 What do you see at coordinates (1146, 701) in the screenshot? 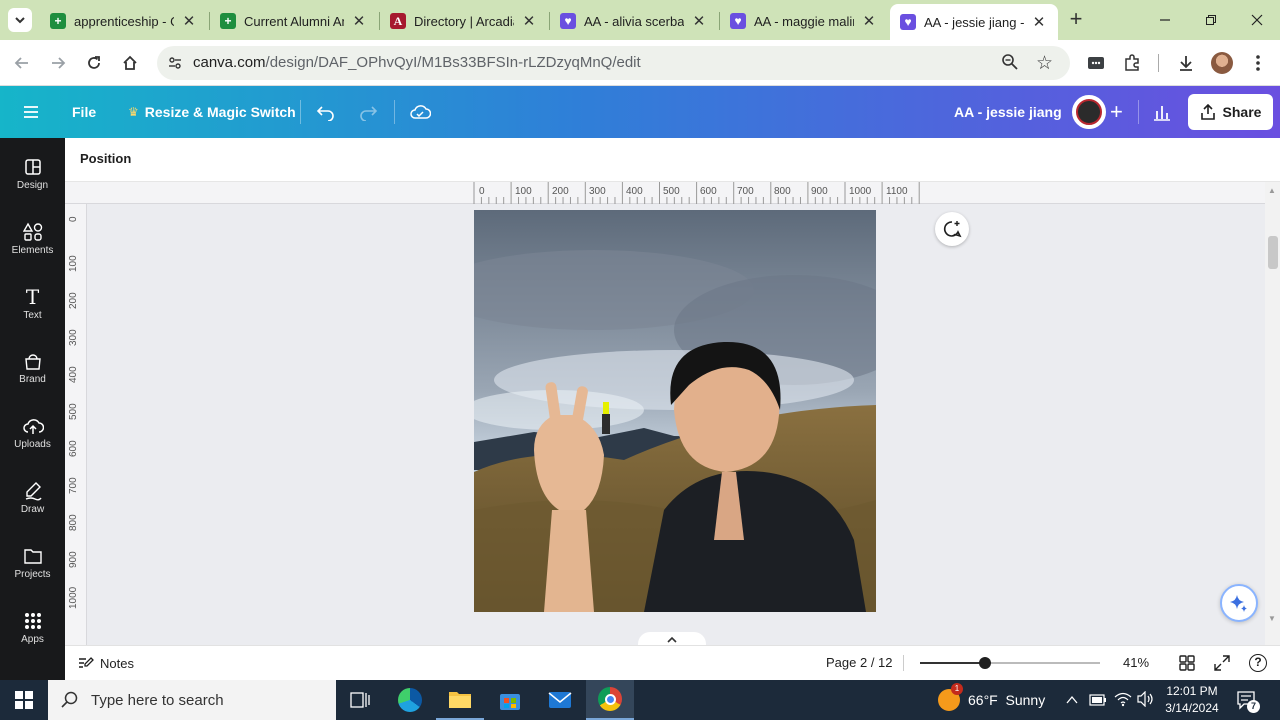
I see `volume-control` at bounding box center [1146, 701].